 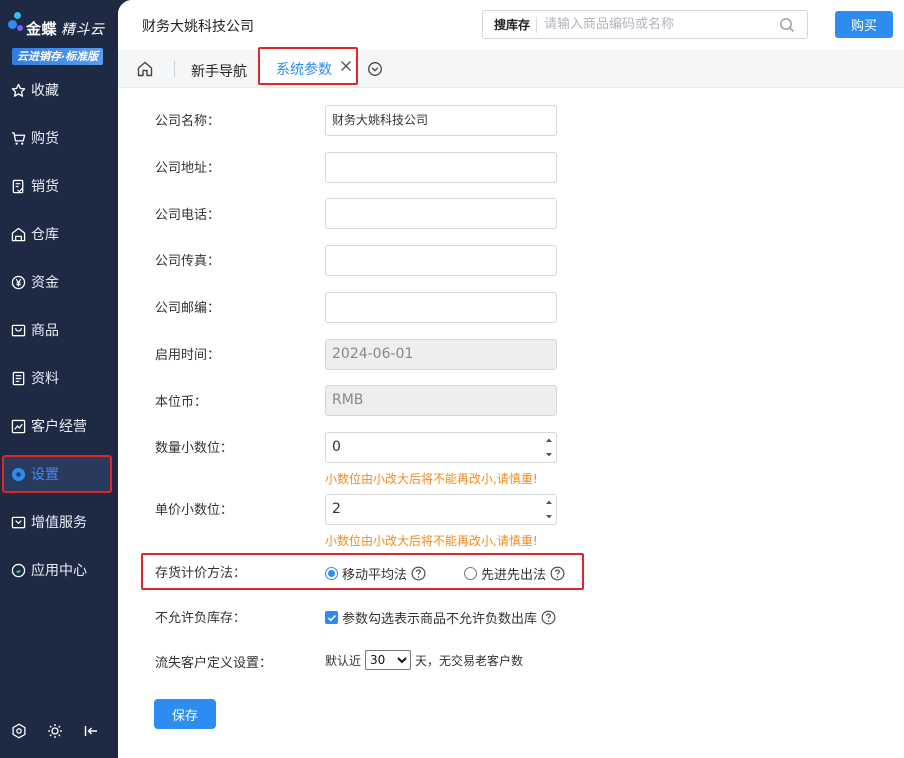 What do you see at coordinates (45, 139) in the screenshot?
I see `sidebar-item-label: 购货` at bounding box center [45, 139].